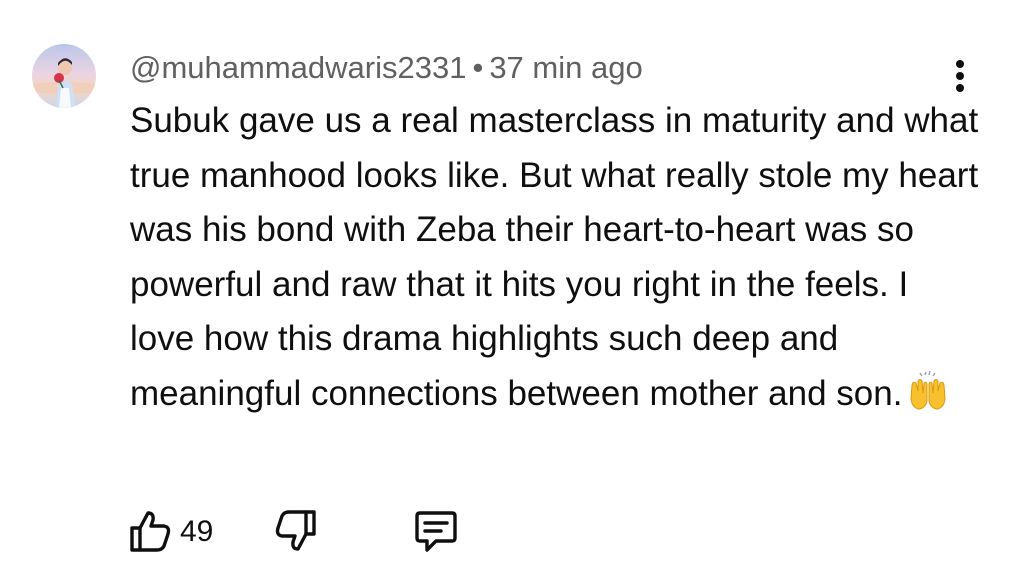 The width and height of the screenshot is (1024, 573). What do you see at coordinates (298, 67) in the screenshot?
I see `author-handle: @muhammadwaris2331` at bounding box center [298, 67].